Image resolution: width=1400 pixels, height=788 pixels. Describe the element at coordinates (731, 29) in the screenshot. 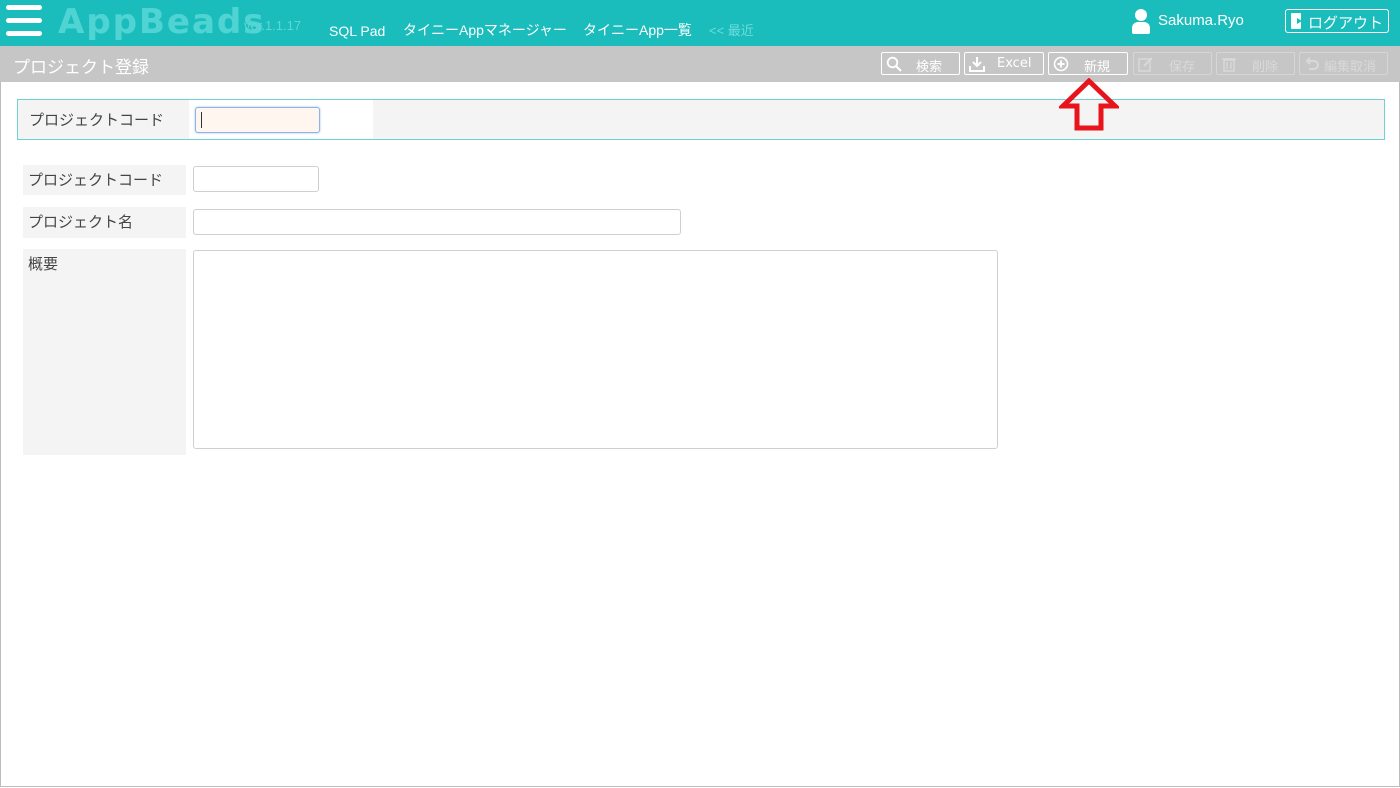

I see `nav-recent: << 最近` at that location.